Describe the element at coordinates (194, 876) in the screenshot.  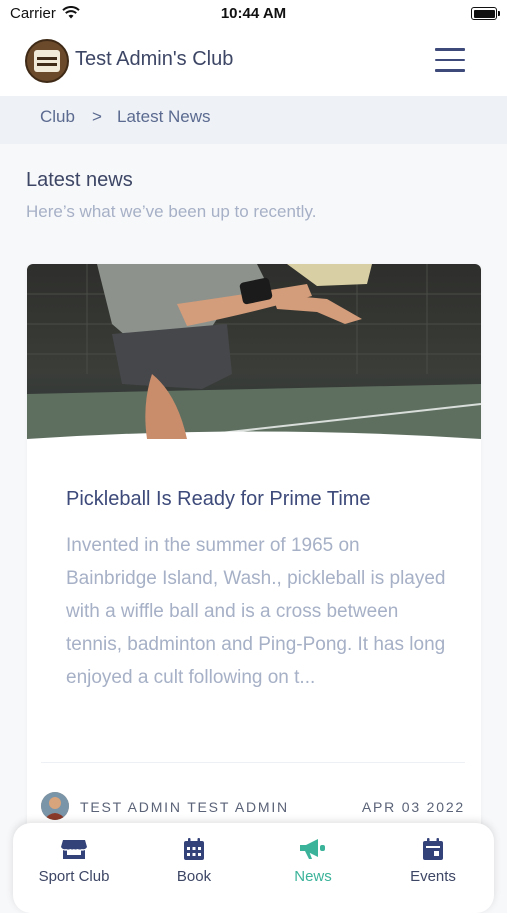
I see `tab-label: Book` at that location.